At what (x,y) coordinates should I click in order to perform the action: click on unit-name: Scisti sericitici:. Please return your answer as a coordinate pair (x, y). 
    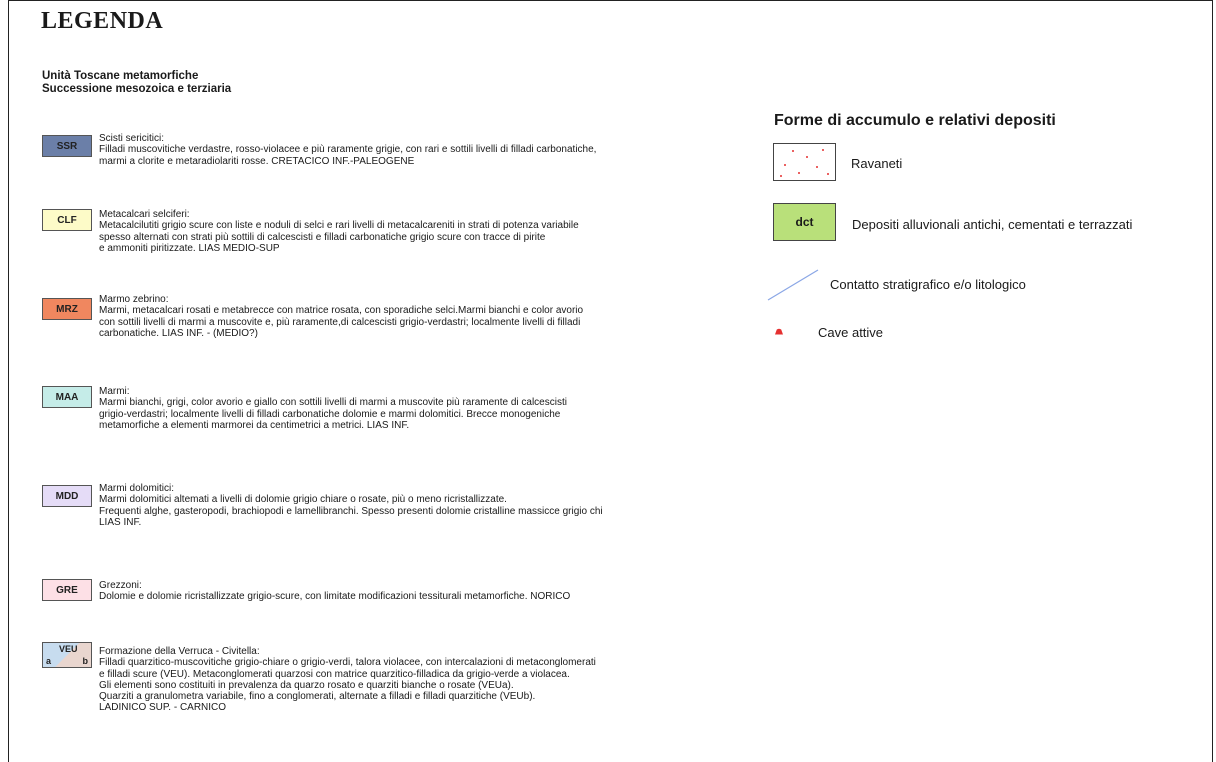
    Looking at the image, I should click on (132, 138).